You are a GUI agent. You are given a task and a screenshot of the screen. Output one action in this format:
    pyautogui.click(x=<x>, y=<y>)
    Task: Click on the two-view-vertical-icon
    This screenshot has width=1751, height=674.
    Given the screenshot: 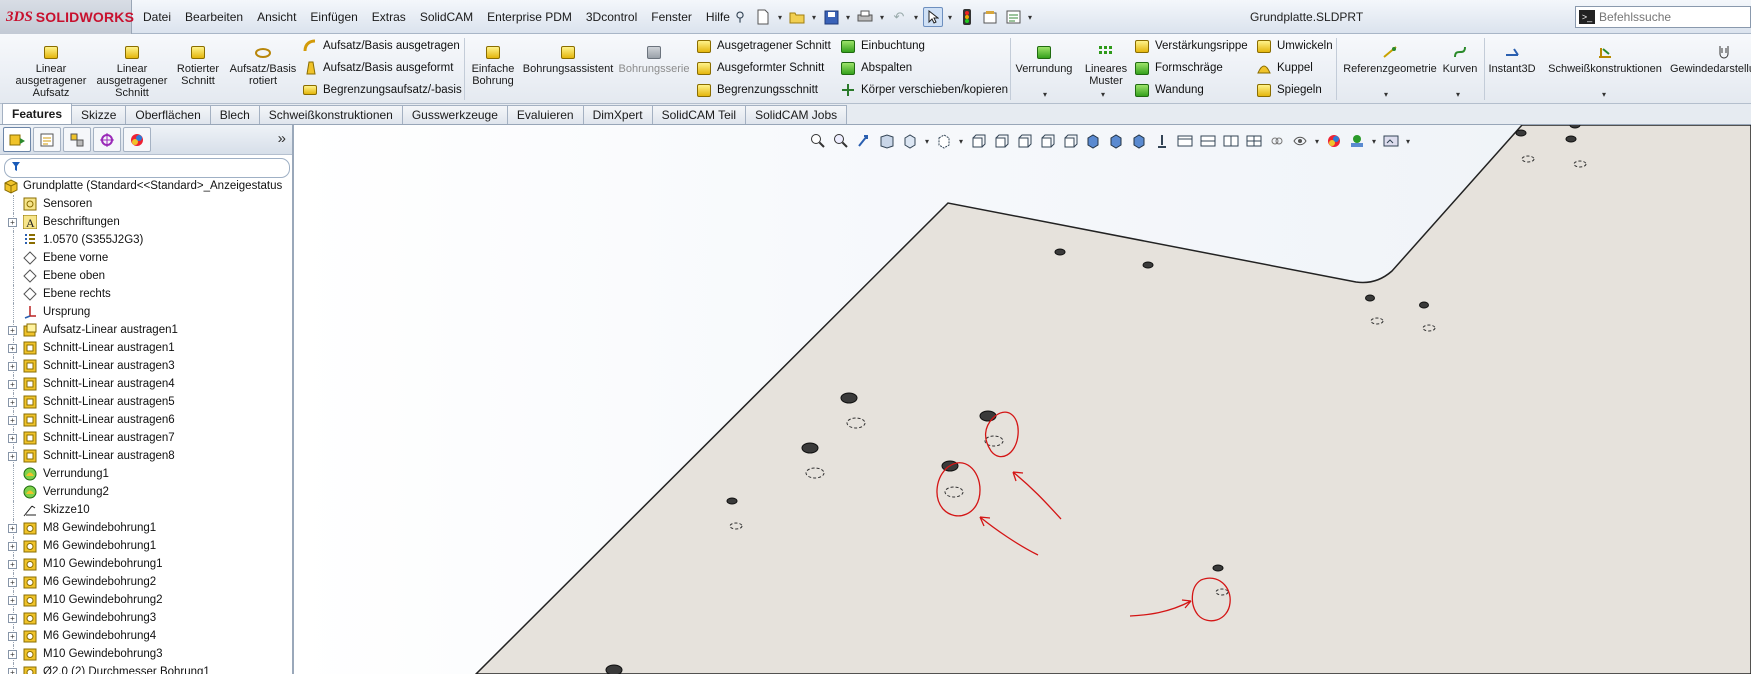 What is the action you would take?
    pyautogui.click(x=1231, y=141)
    